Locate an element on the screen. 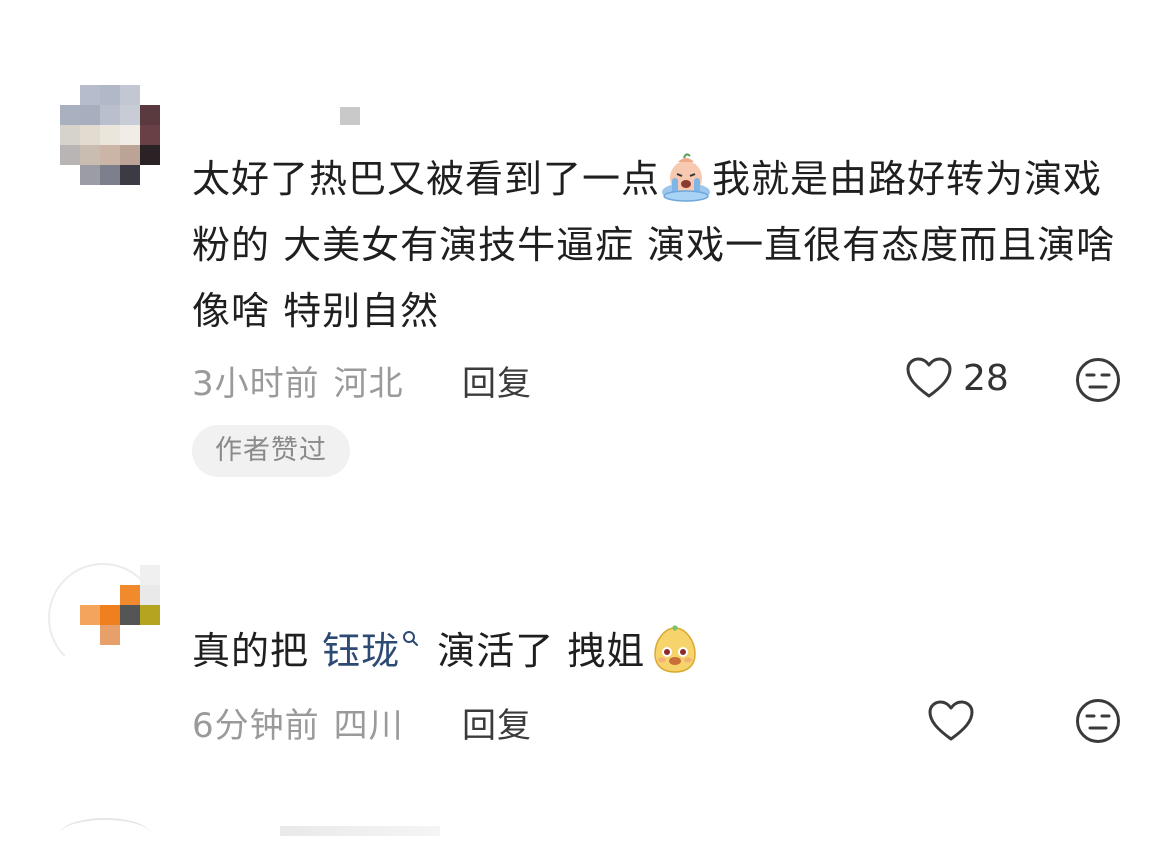 The width and height of the screenshot is (1170, 850). like-button is located at coordinates (956, 721).